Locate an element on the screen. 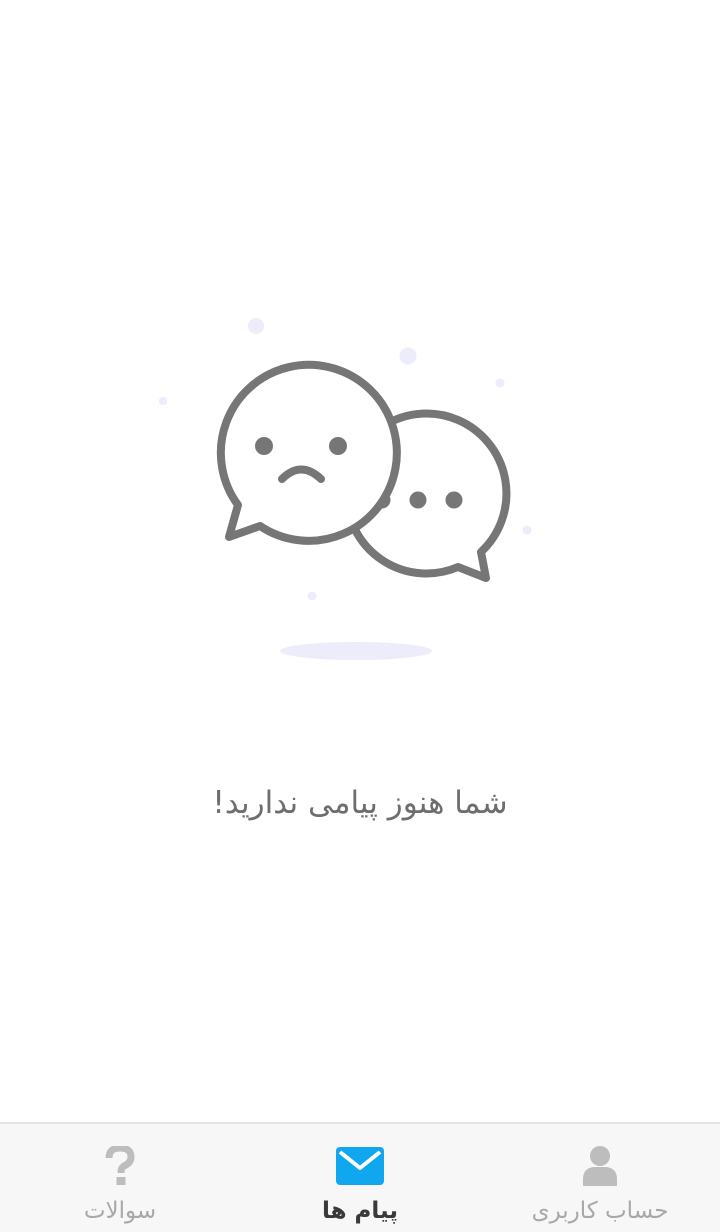  nav-item-questions: سوالات is located at coordinates (120, 1178).